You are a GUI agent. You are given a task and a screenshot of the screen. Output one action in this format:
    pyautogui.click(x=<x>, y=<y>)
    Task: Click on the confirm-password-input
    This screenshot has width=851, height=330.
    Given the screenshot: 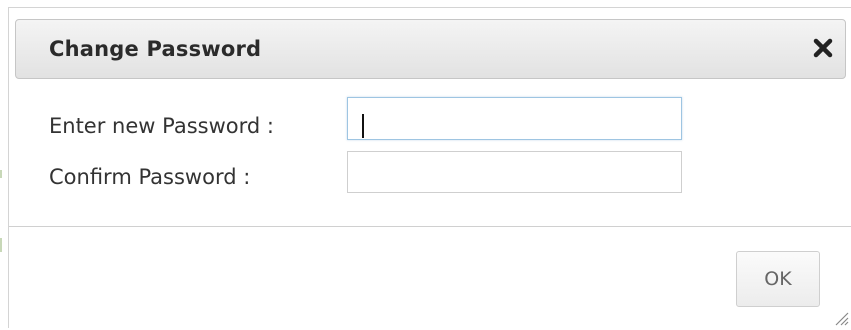 What is the action you would take?
    pyautogui.click(x=514, y=172)
    